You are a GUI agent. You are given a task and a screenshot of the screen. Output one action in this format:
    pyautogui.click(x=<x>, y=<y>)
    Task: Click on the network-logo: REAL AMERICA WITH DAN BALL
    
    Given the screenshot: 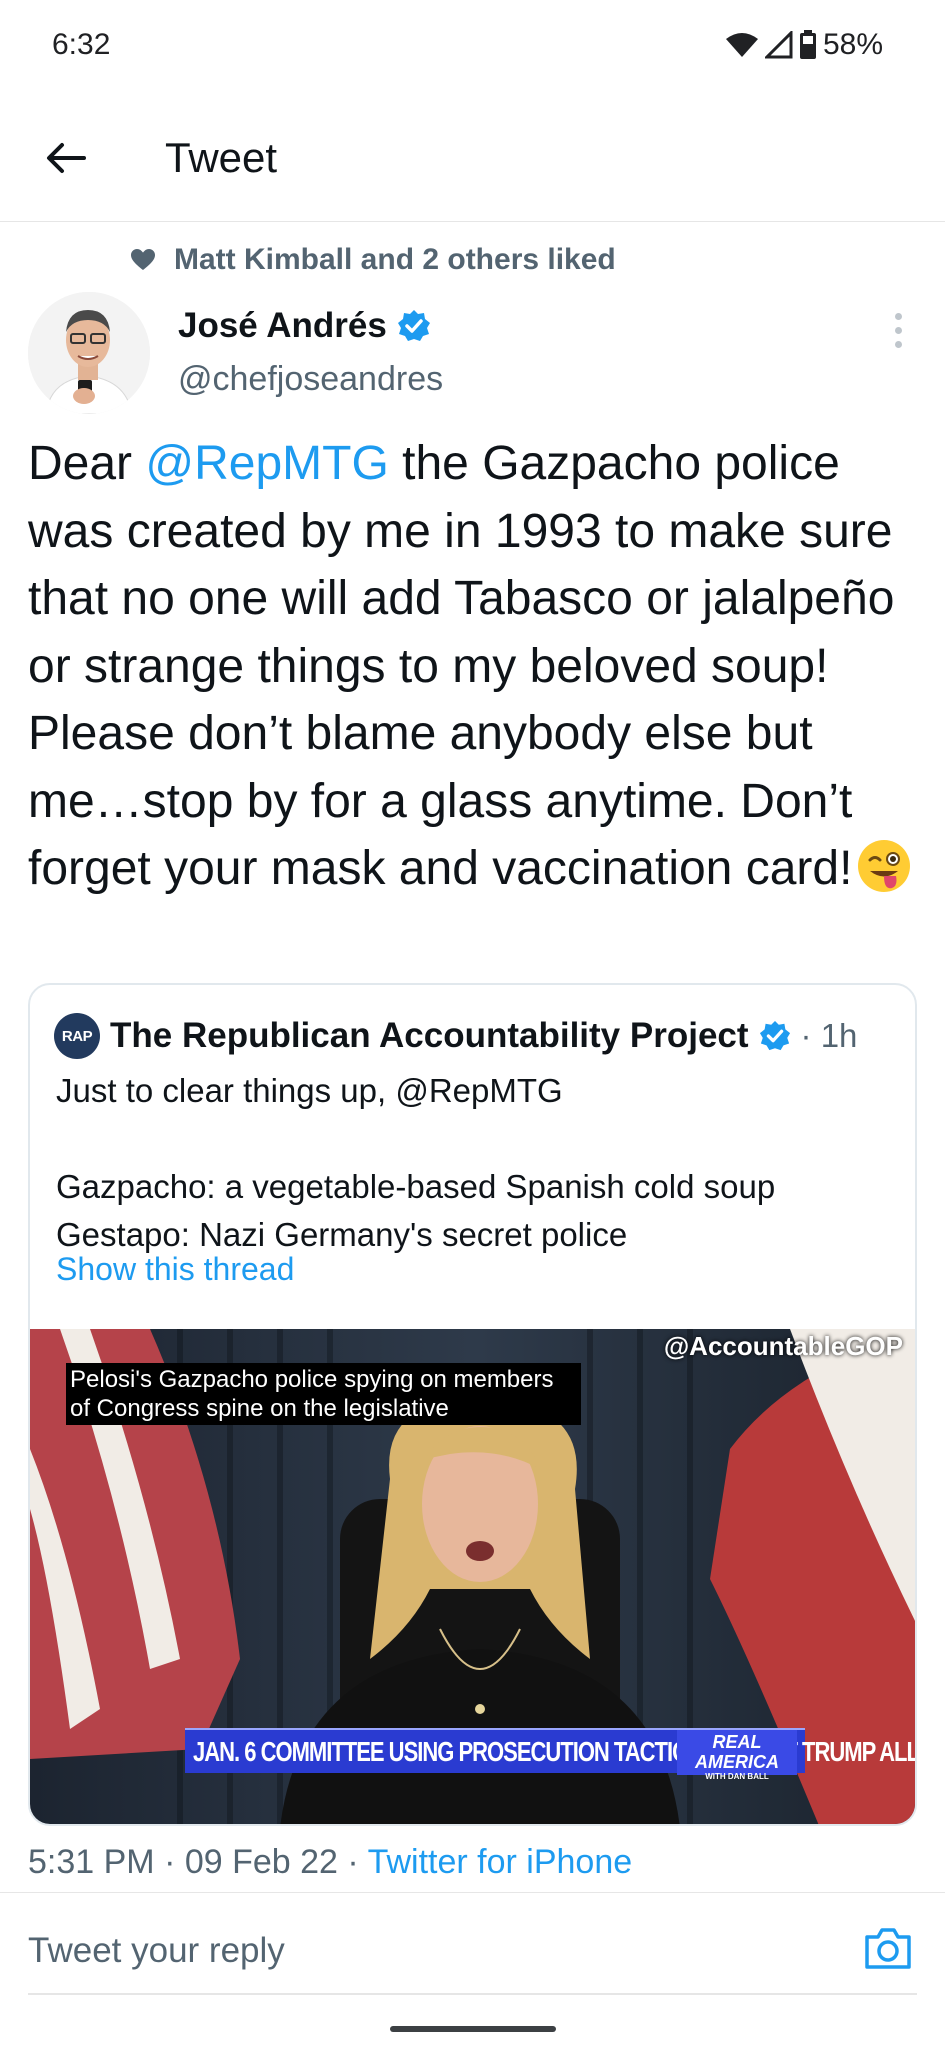 What is the action you would take?
    pyautogui.click(x=737, y=1755)
    